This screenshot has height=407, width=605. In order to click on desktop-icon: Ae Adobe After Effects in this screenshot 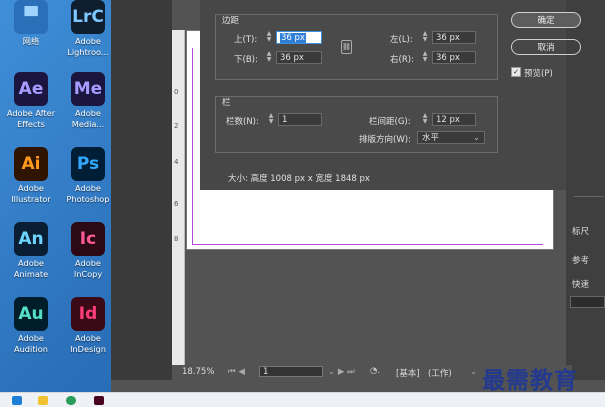, I will do `click(31, 101)`.